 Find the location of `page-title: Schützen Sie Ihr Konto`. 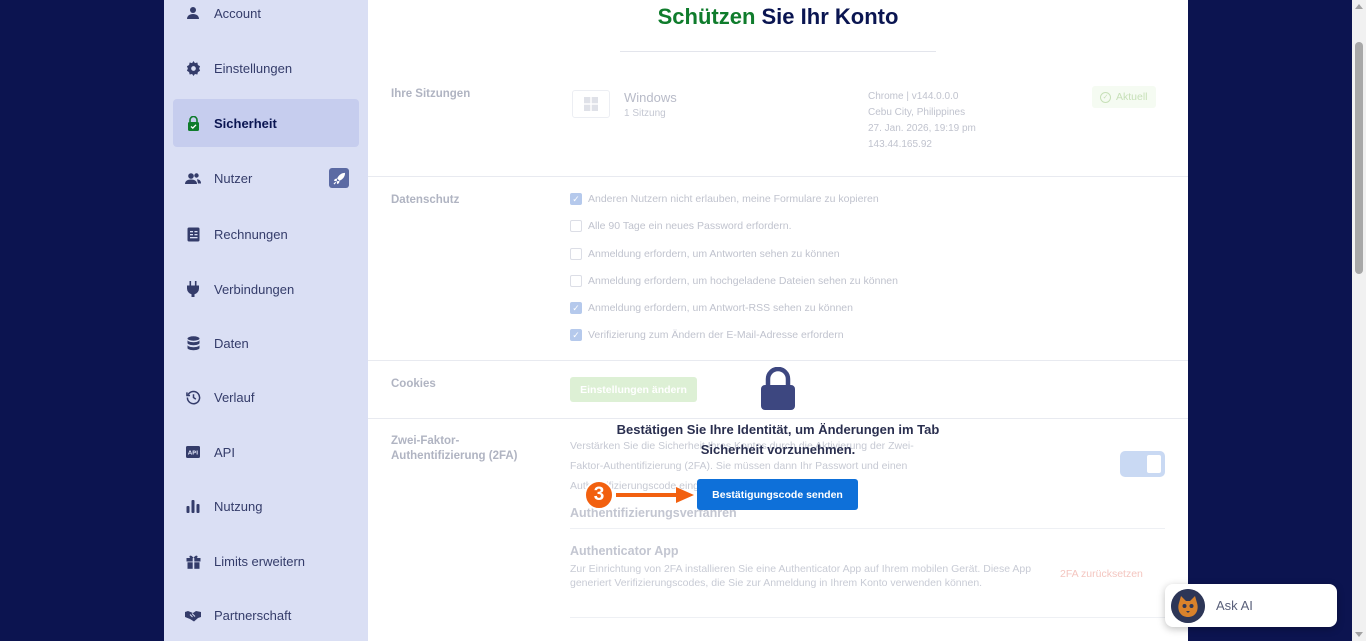

page-title: Schützen Sie Ihr Konto is located at coordinates (778, 17).